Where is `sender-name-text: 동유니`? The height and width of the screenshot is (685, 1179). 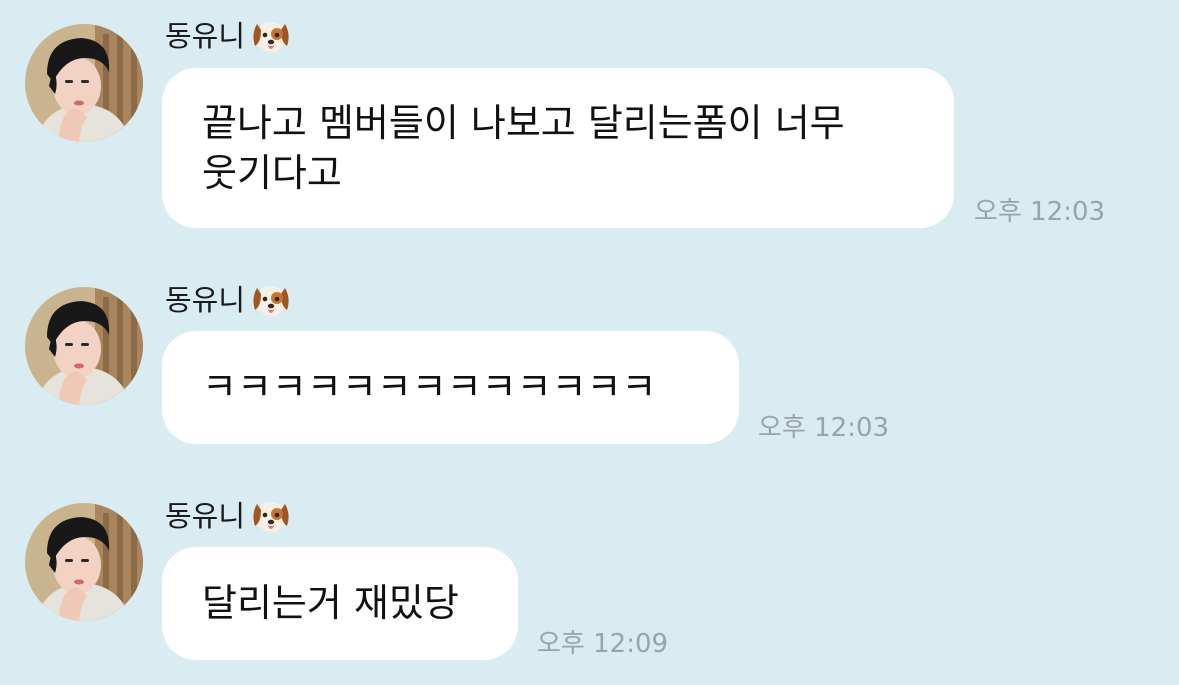 sender-name-text: 동유니 is located at coordinates (205, 516).